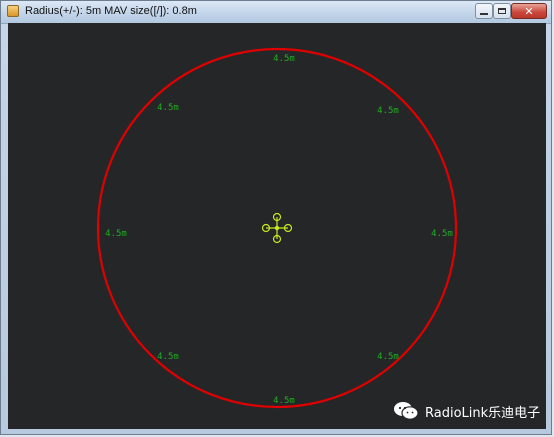 Image resolution: width=554 pixels, height=437 pixels. What do you see at coordinates (111, 11) in the screenshot?
I see `window-title: Radius(+/-): 5m MAV size([/]): 0.8m` at bounding box center [111, 11].